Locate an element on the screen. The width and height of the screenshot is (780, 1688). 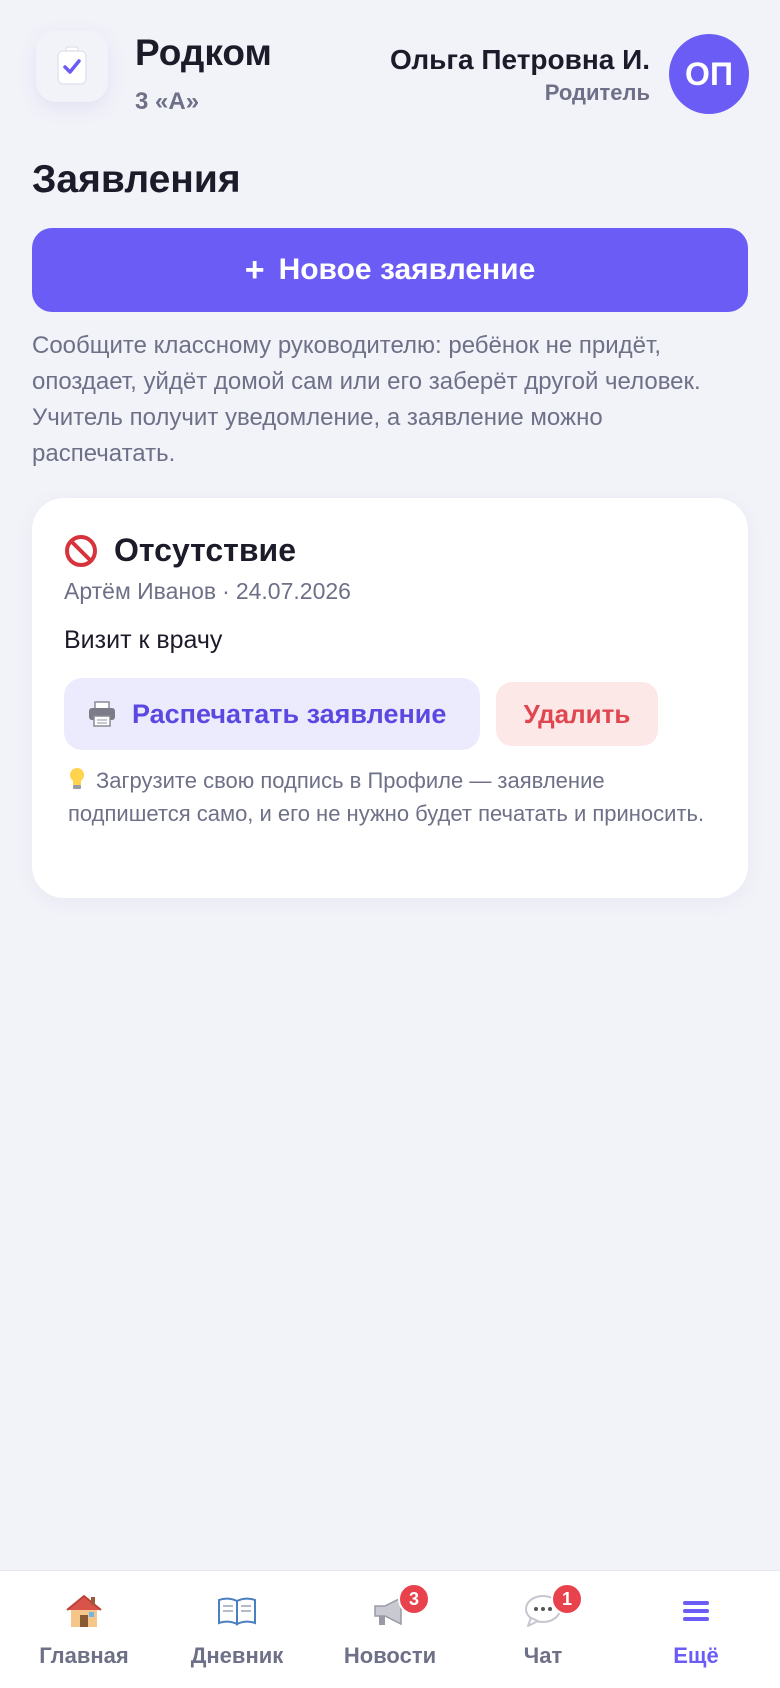
lightbulb-icon is located at coordinates (77, 778).